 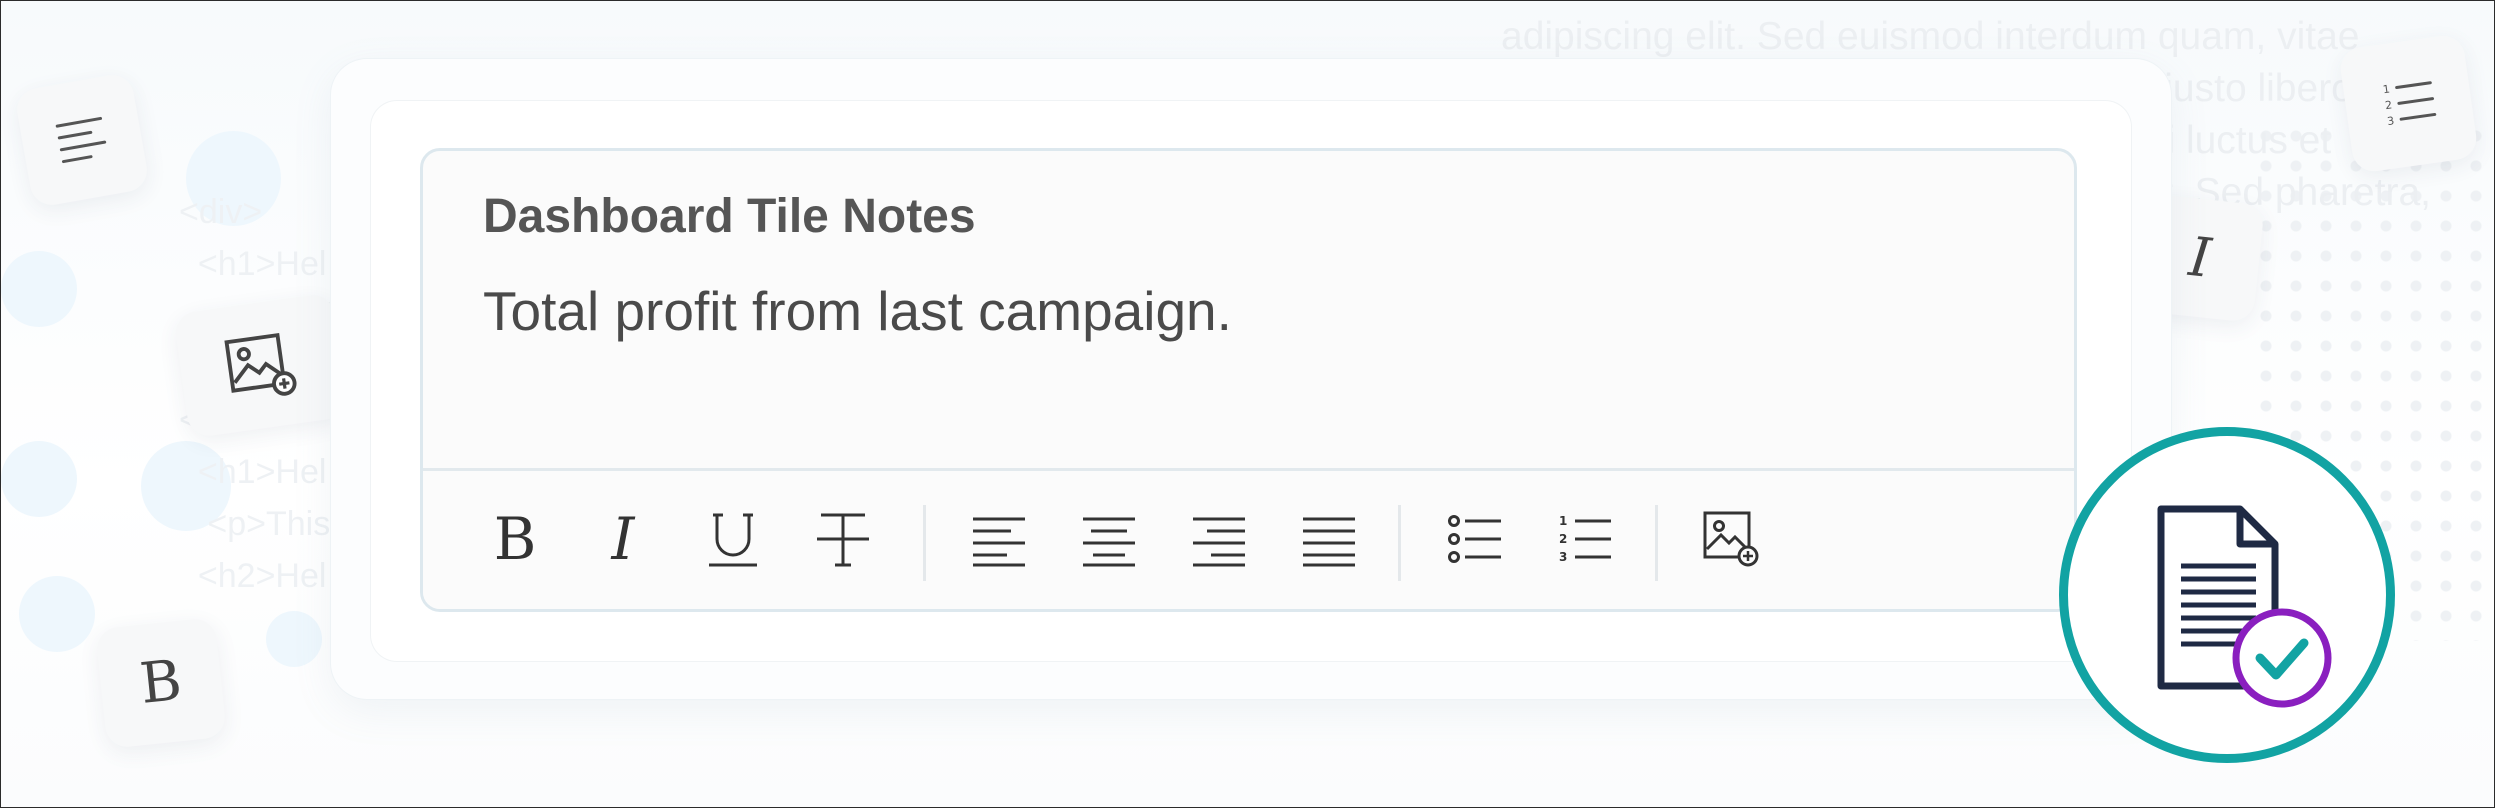 I want to click on align-center-button, so click(x=1109, y=539).